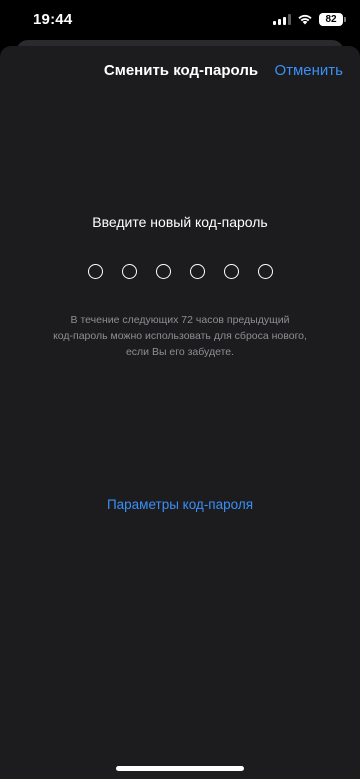 Image resolution: width=360 pixels, height=779 pixels. What do you see at coordinates (282, 19) in the screenshot?
I see `cellular-signal-icon` at bounding box center [282, 19].